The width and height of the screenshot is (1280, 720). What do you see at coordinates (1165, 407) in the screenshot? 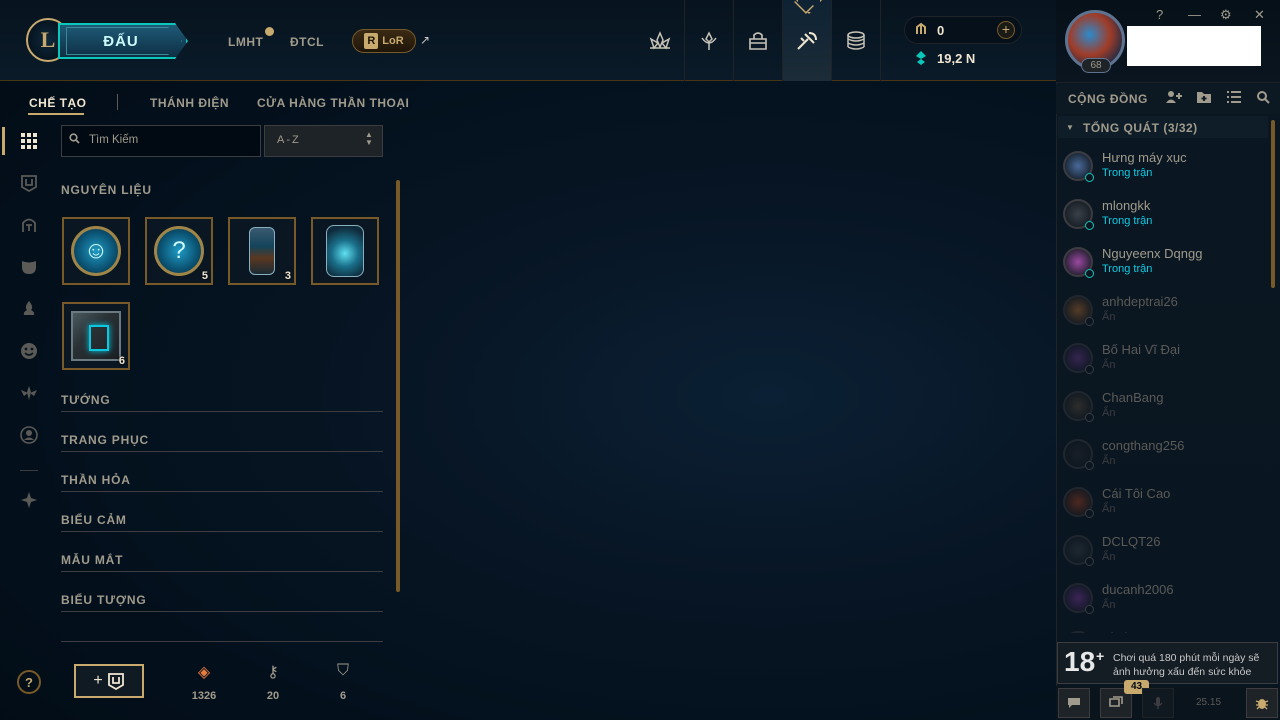
I see `friend-row: ChanBang Ẩn` at bounding box center [1165, 407].